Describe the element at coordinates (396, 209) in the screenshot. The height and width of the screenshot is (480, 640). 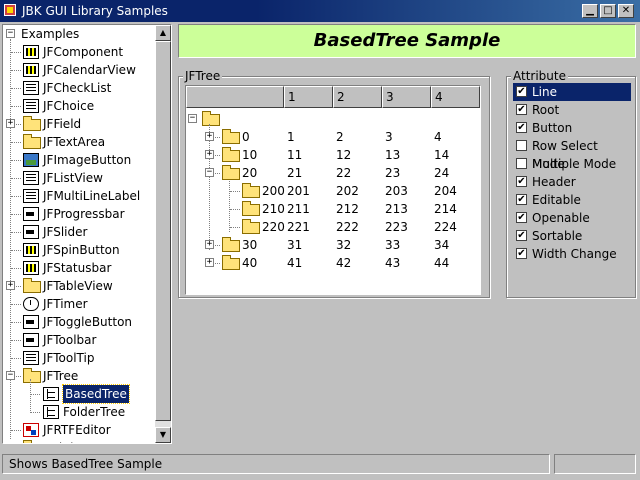
I see `table-cell: 213` at that location.